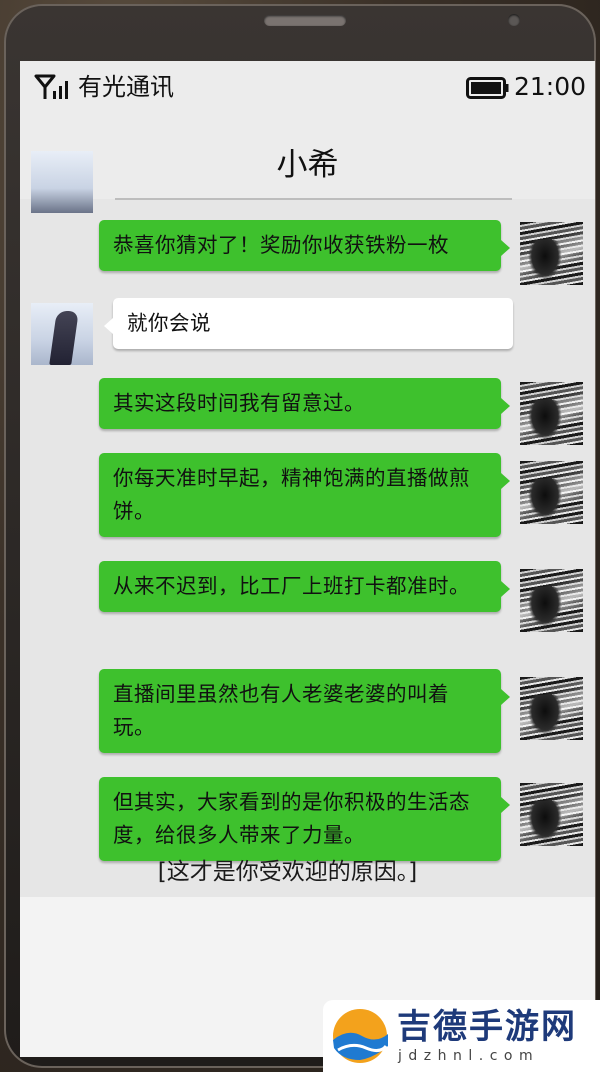  I want to click on message-text: 但其实，大家看到的是你积极的生活态度，给很多人带来了力量。, so click(291, 818).